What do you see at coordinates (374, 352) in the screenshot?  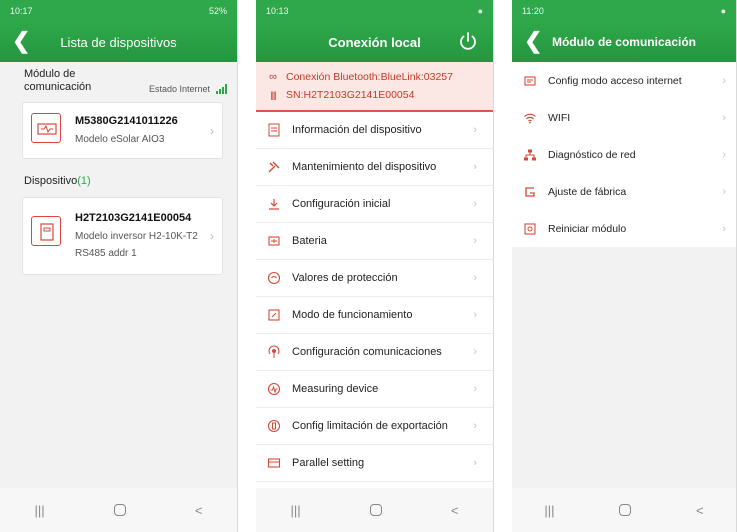 I see `menu-item-communications: Configuración comunicaciones ›` at bounding box center [374, 352].